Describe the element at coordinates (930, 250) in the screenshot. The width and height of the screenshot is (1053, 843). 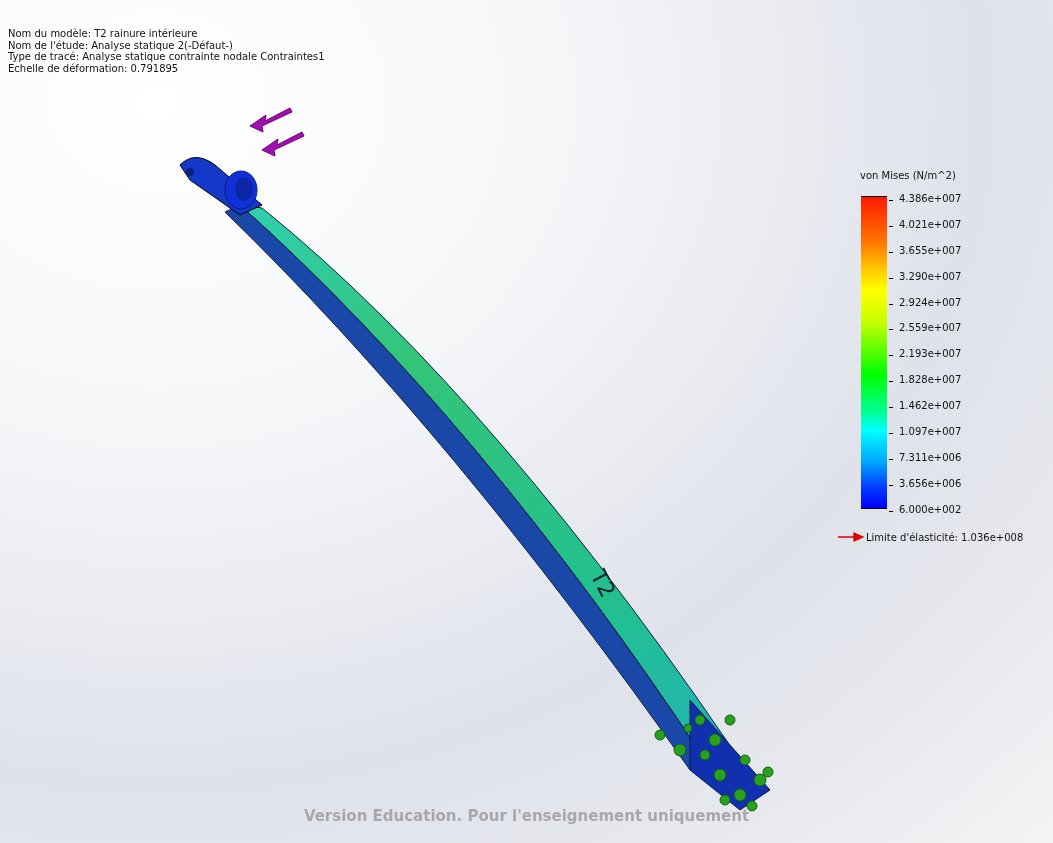
I see `scale-value: 3.655e+007` at that location.